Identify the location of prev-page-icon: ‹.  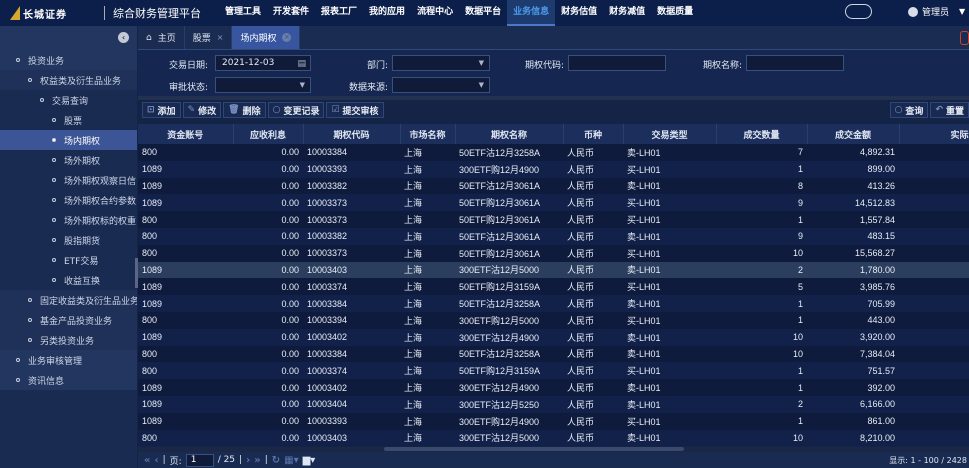
(156, 460).